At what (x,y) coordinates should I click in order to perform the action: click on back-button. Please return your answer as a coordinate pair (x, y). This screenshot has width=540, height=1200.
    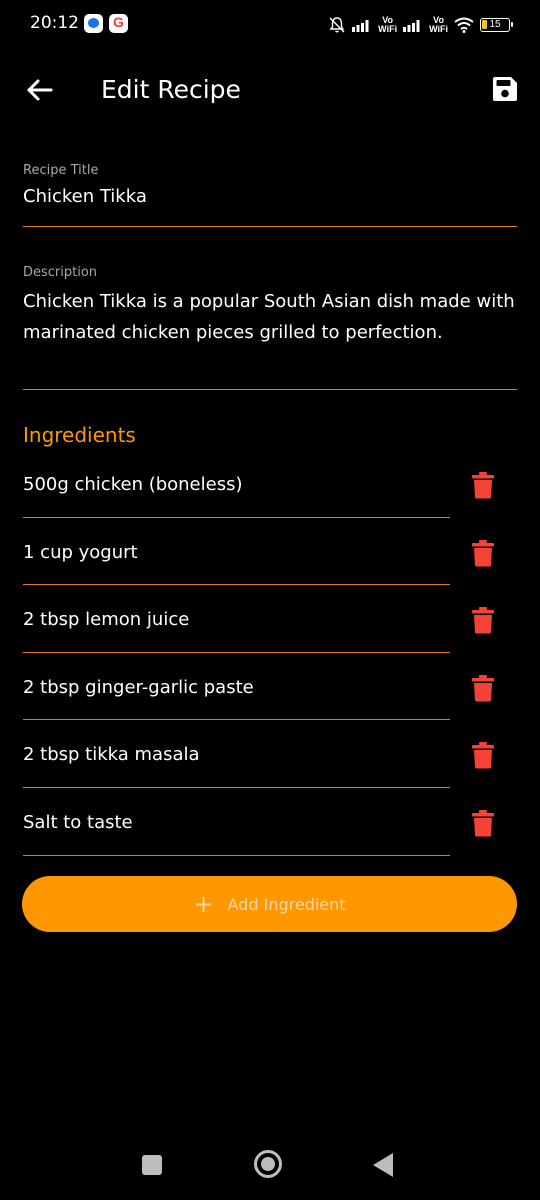
    Looking at the image, I should click on (40, 90).